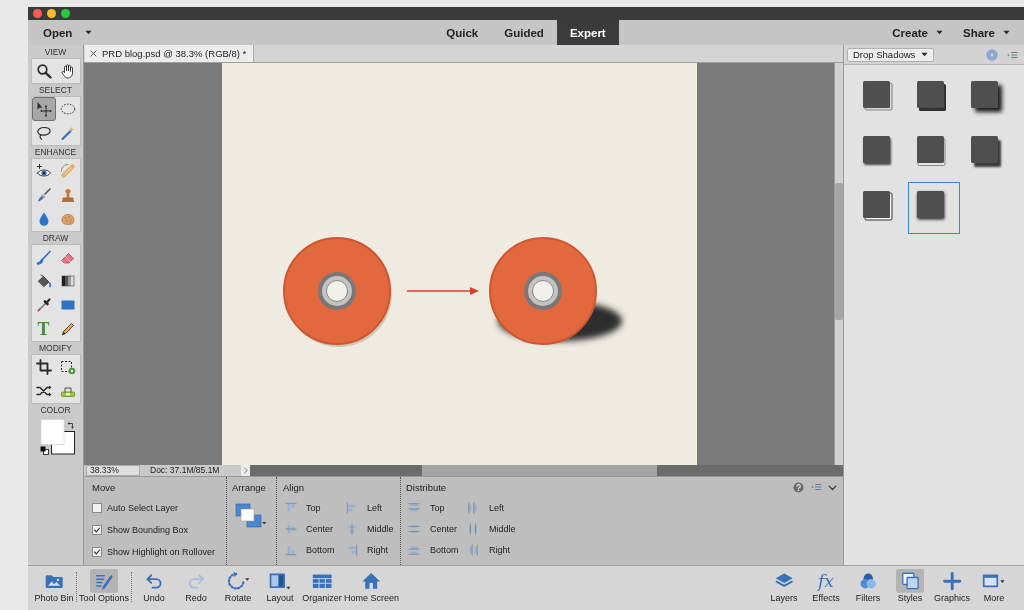 This screenshot has height=610, width=1024. I want to click on crossing-arrows-icon, so click(43, 391).